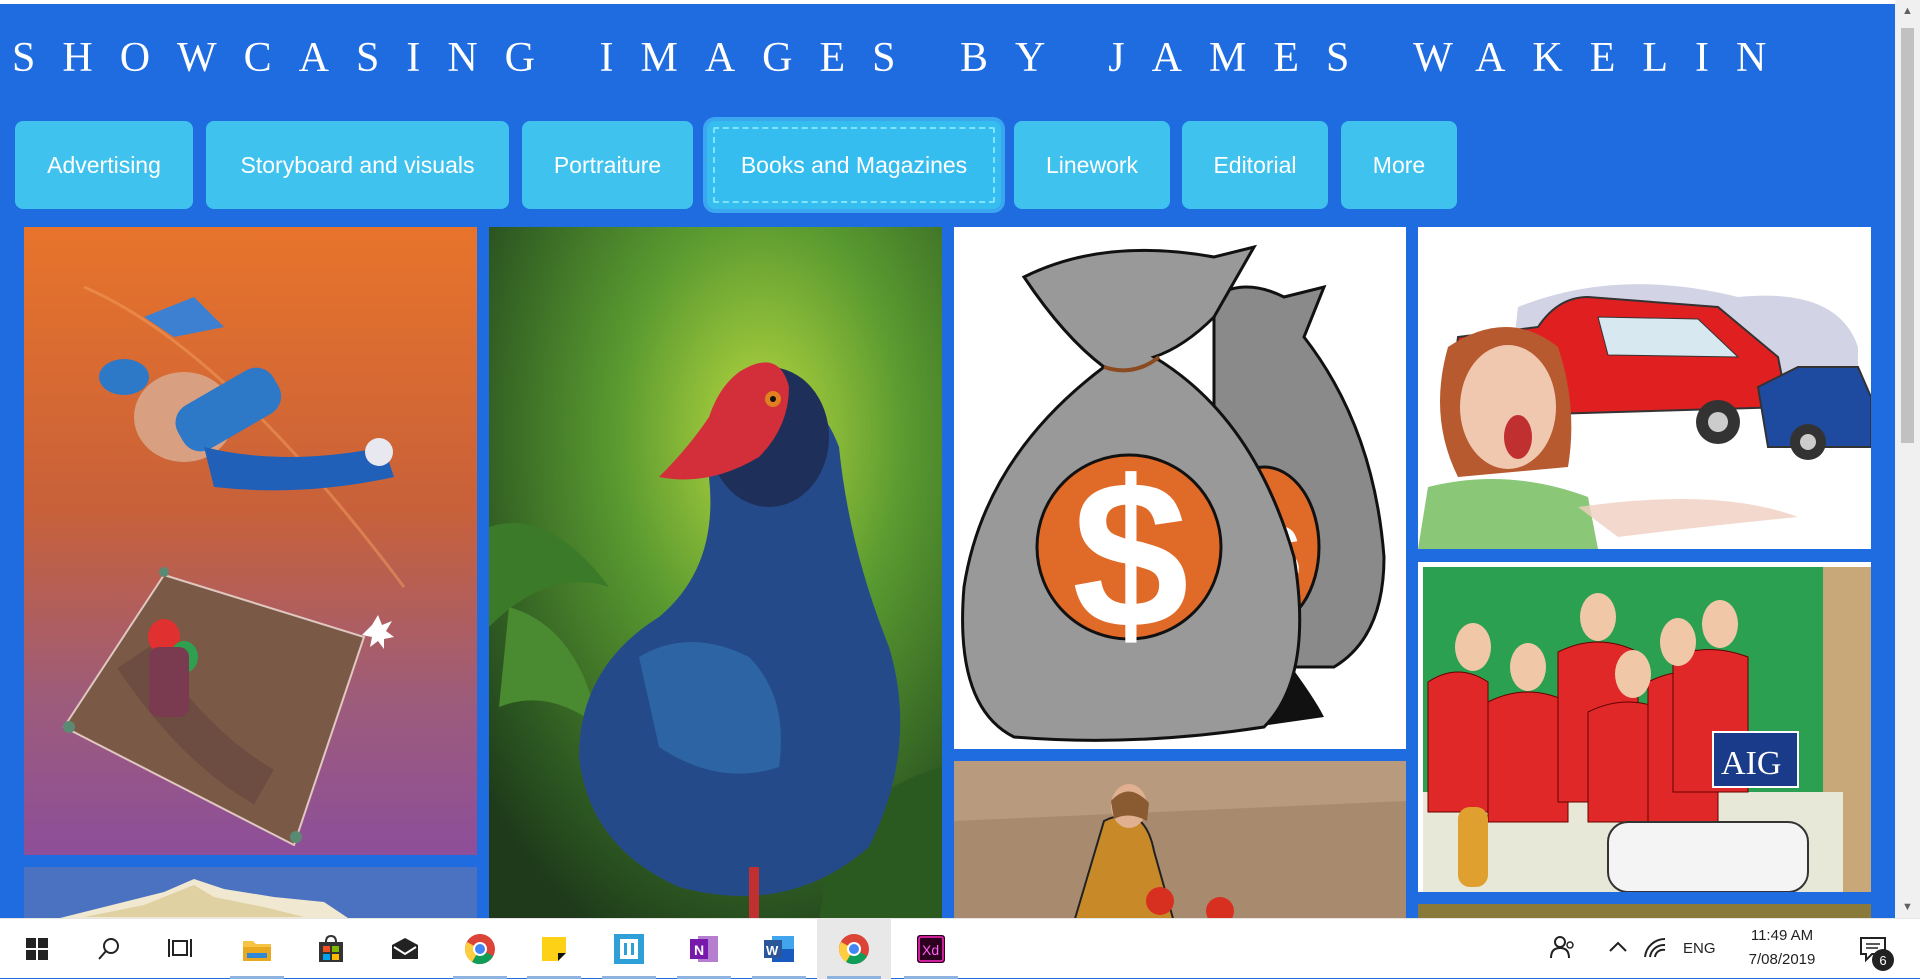 This screenshot has width=1920, height=979. I want to click on gallery-image-money-bags: $ $, so click(1180, 488).